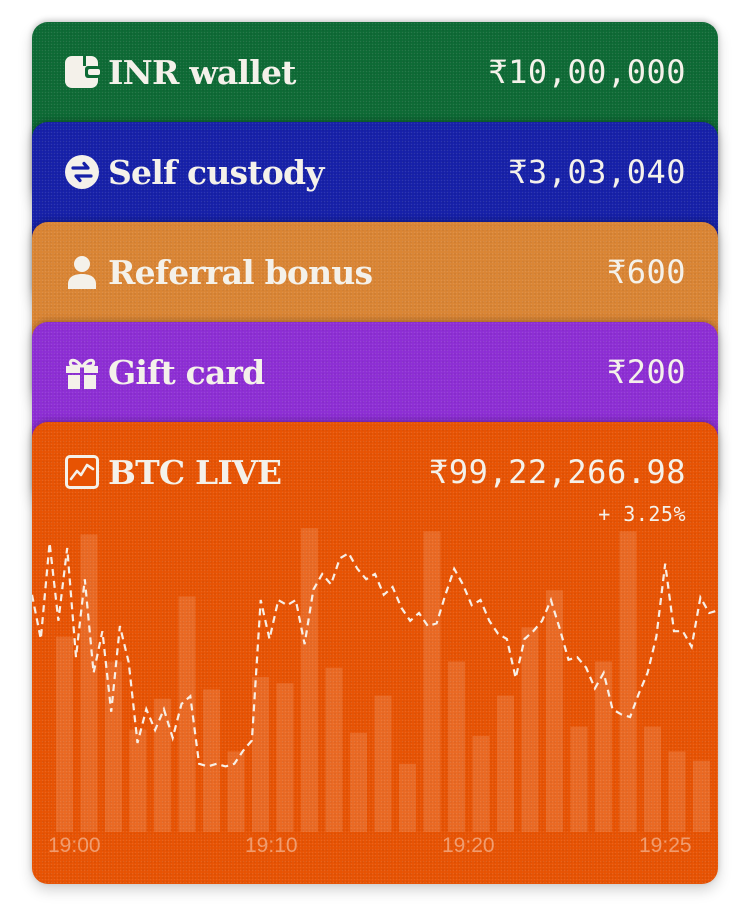 This screenshot has height=904, width=750. I want to click on btc-price: ₹99,22,266.98, so click(557, 472).